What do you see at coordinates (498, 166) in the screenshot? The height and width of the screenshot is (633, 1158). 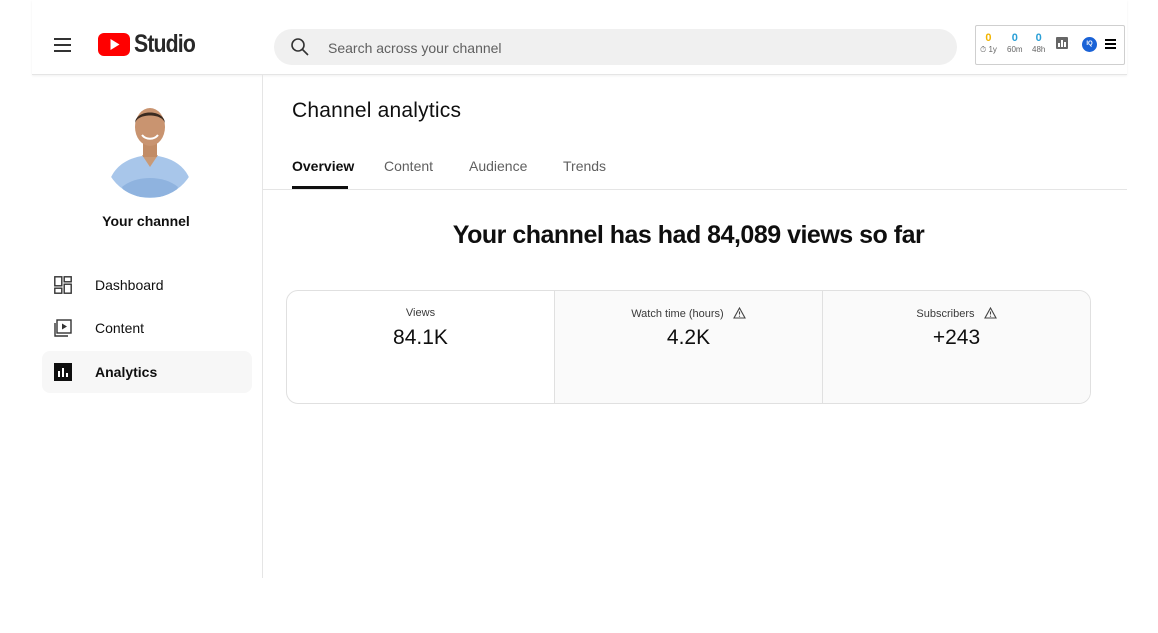 I see `tab-audience: Audience` at bounding box center [498, 166].